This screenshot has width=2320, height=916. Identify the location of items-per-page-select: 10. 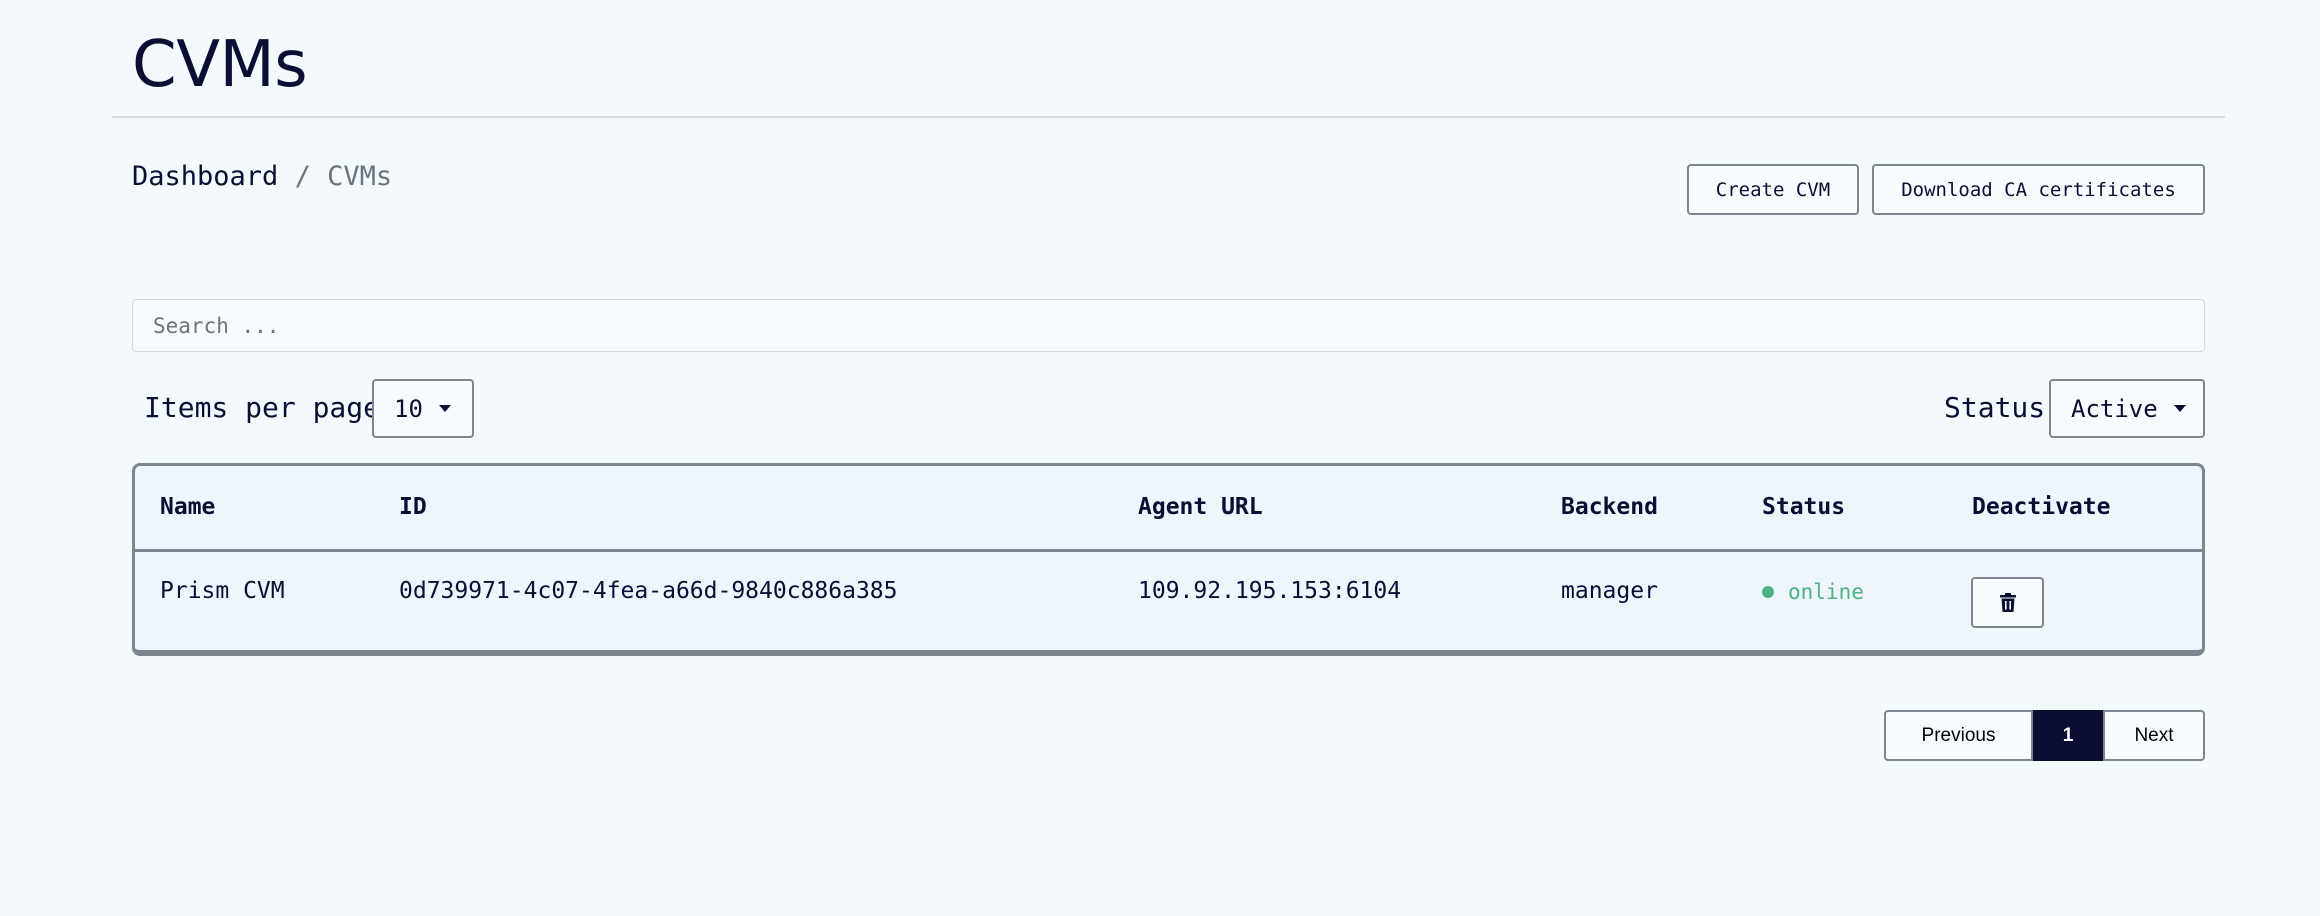
(423, 408).